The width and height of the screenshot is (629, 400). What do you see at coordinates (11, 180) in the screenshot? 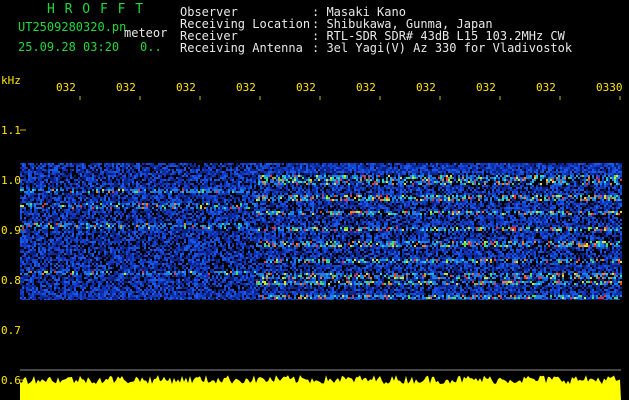
I see `y-tick-1-0: 1.0` at bounding box center [11, 180].